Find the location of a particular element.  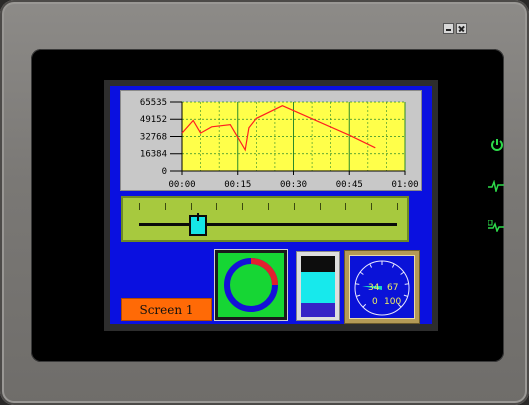

slider-control is located at coordinates (265, 219).